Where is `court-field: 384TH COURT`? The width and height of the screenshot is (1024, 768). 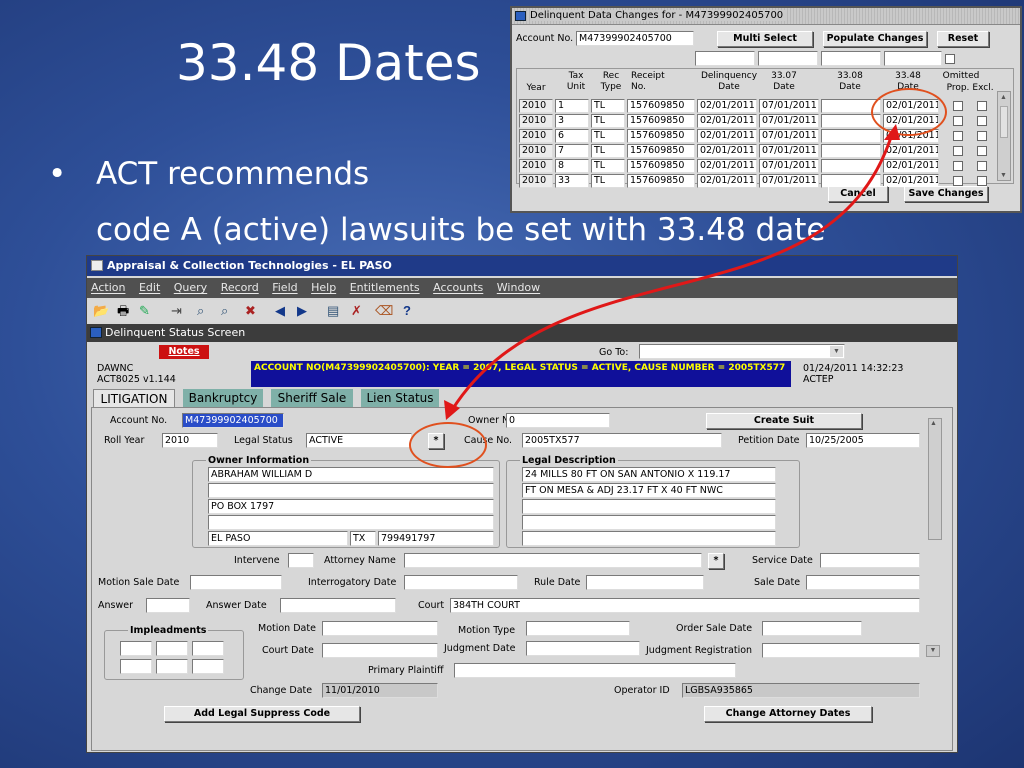
court-field: 384TH COURT is located at coordinates (685, 605).